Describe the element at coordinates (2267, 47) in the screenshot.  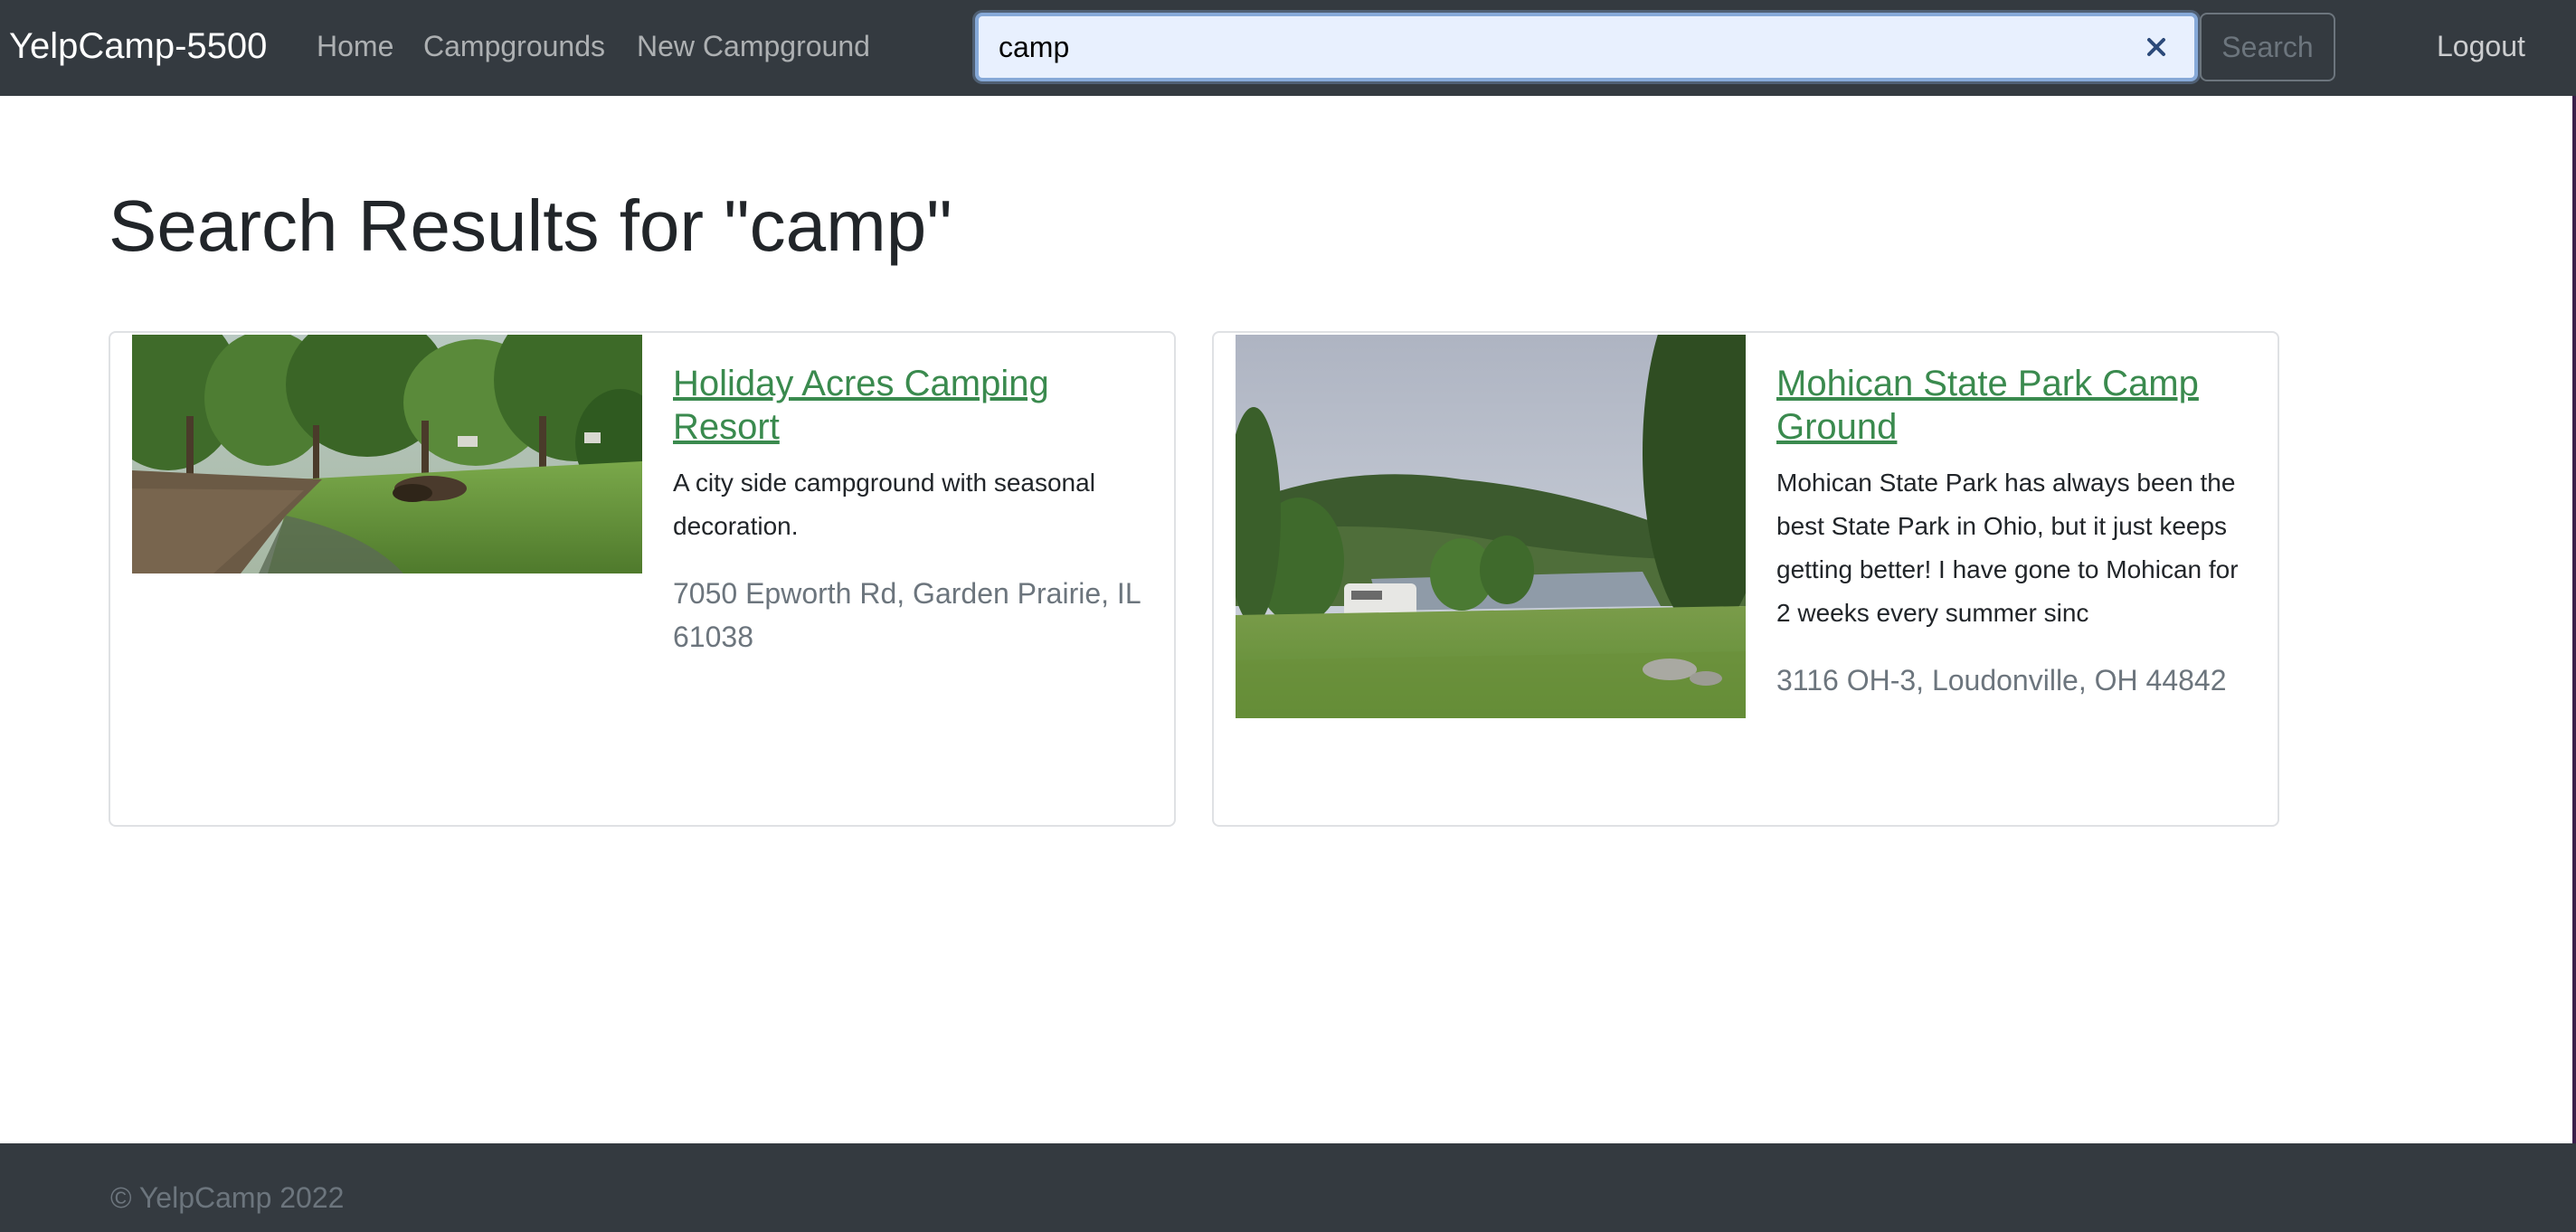
I see `search-button: Search` at that location.